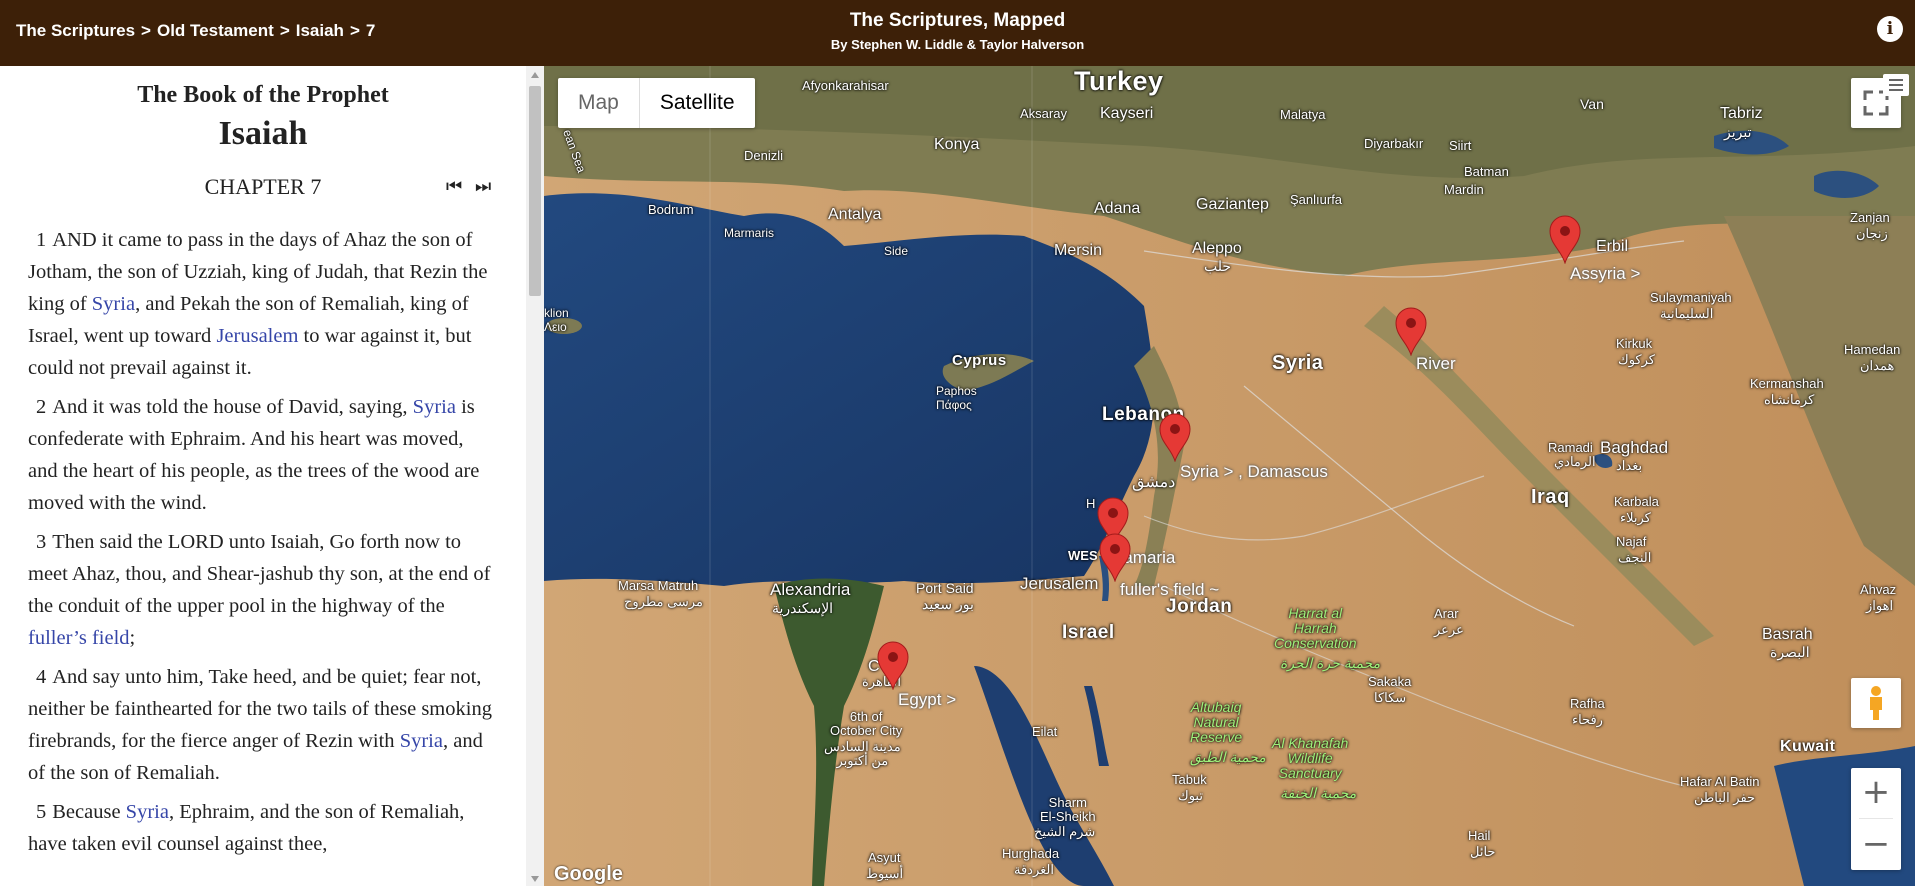  I want to click on map-label-hurghada: Hurghada, so click(1031, 853).